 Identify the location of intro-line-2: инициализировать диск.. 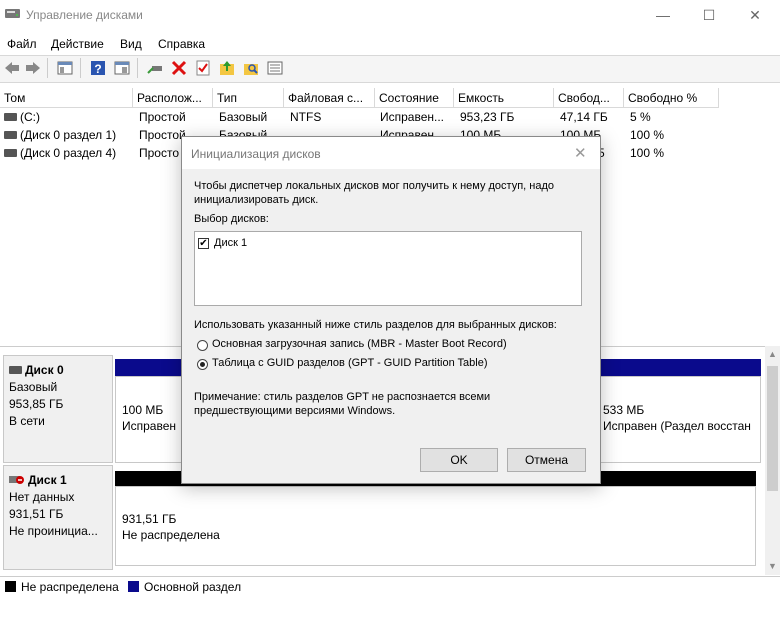
(256, 200).